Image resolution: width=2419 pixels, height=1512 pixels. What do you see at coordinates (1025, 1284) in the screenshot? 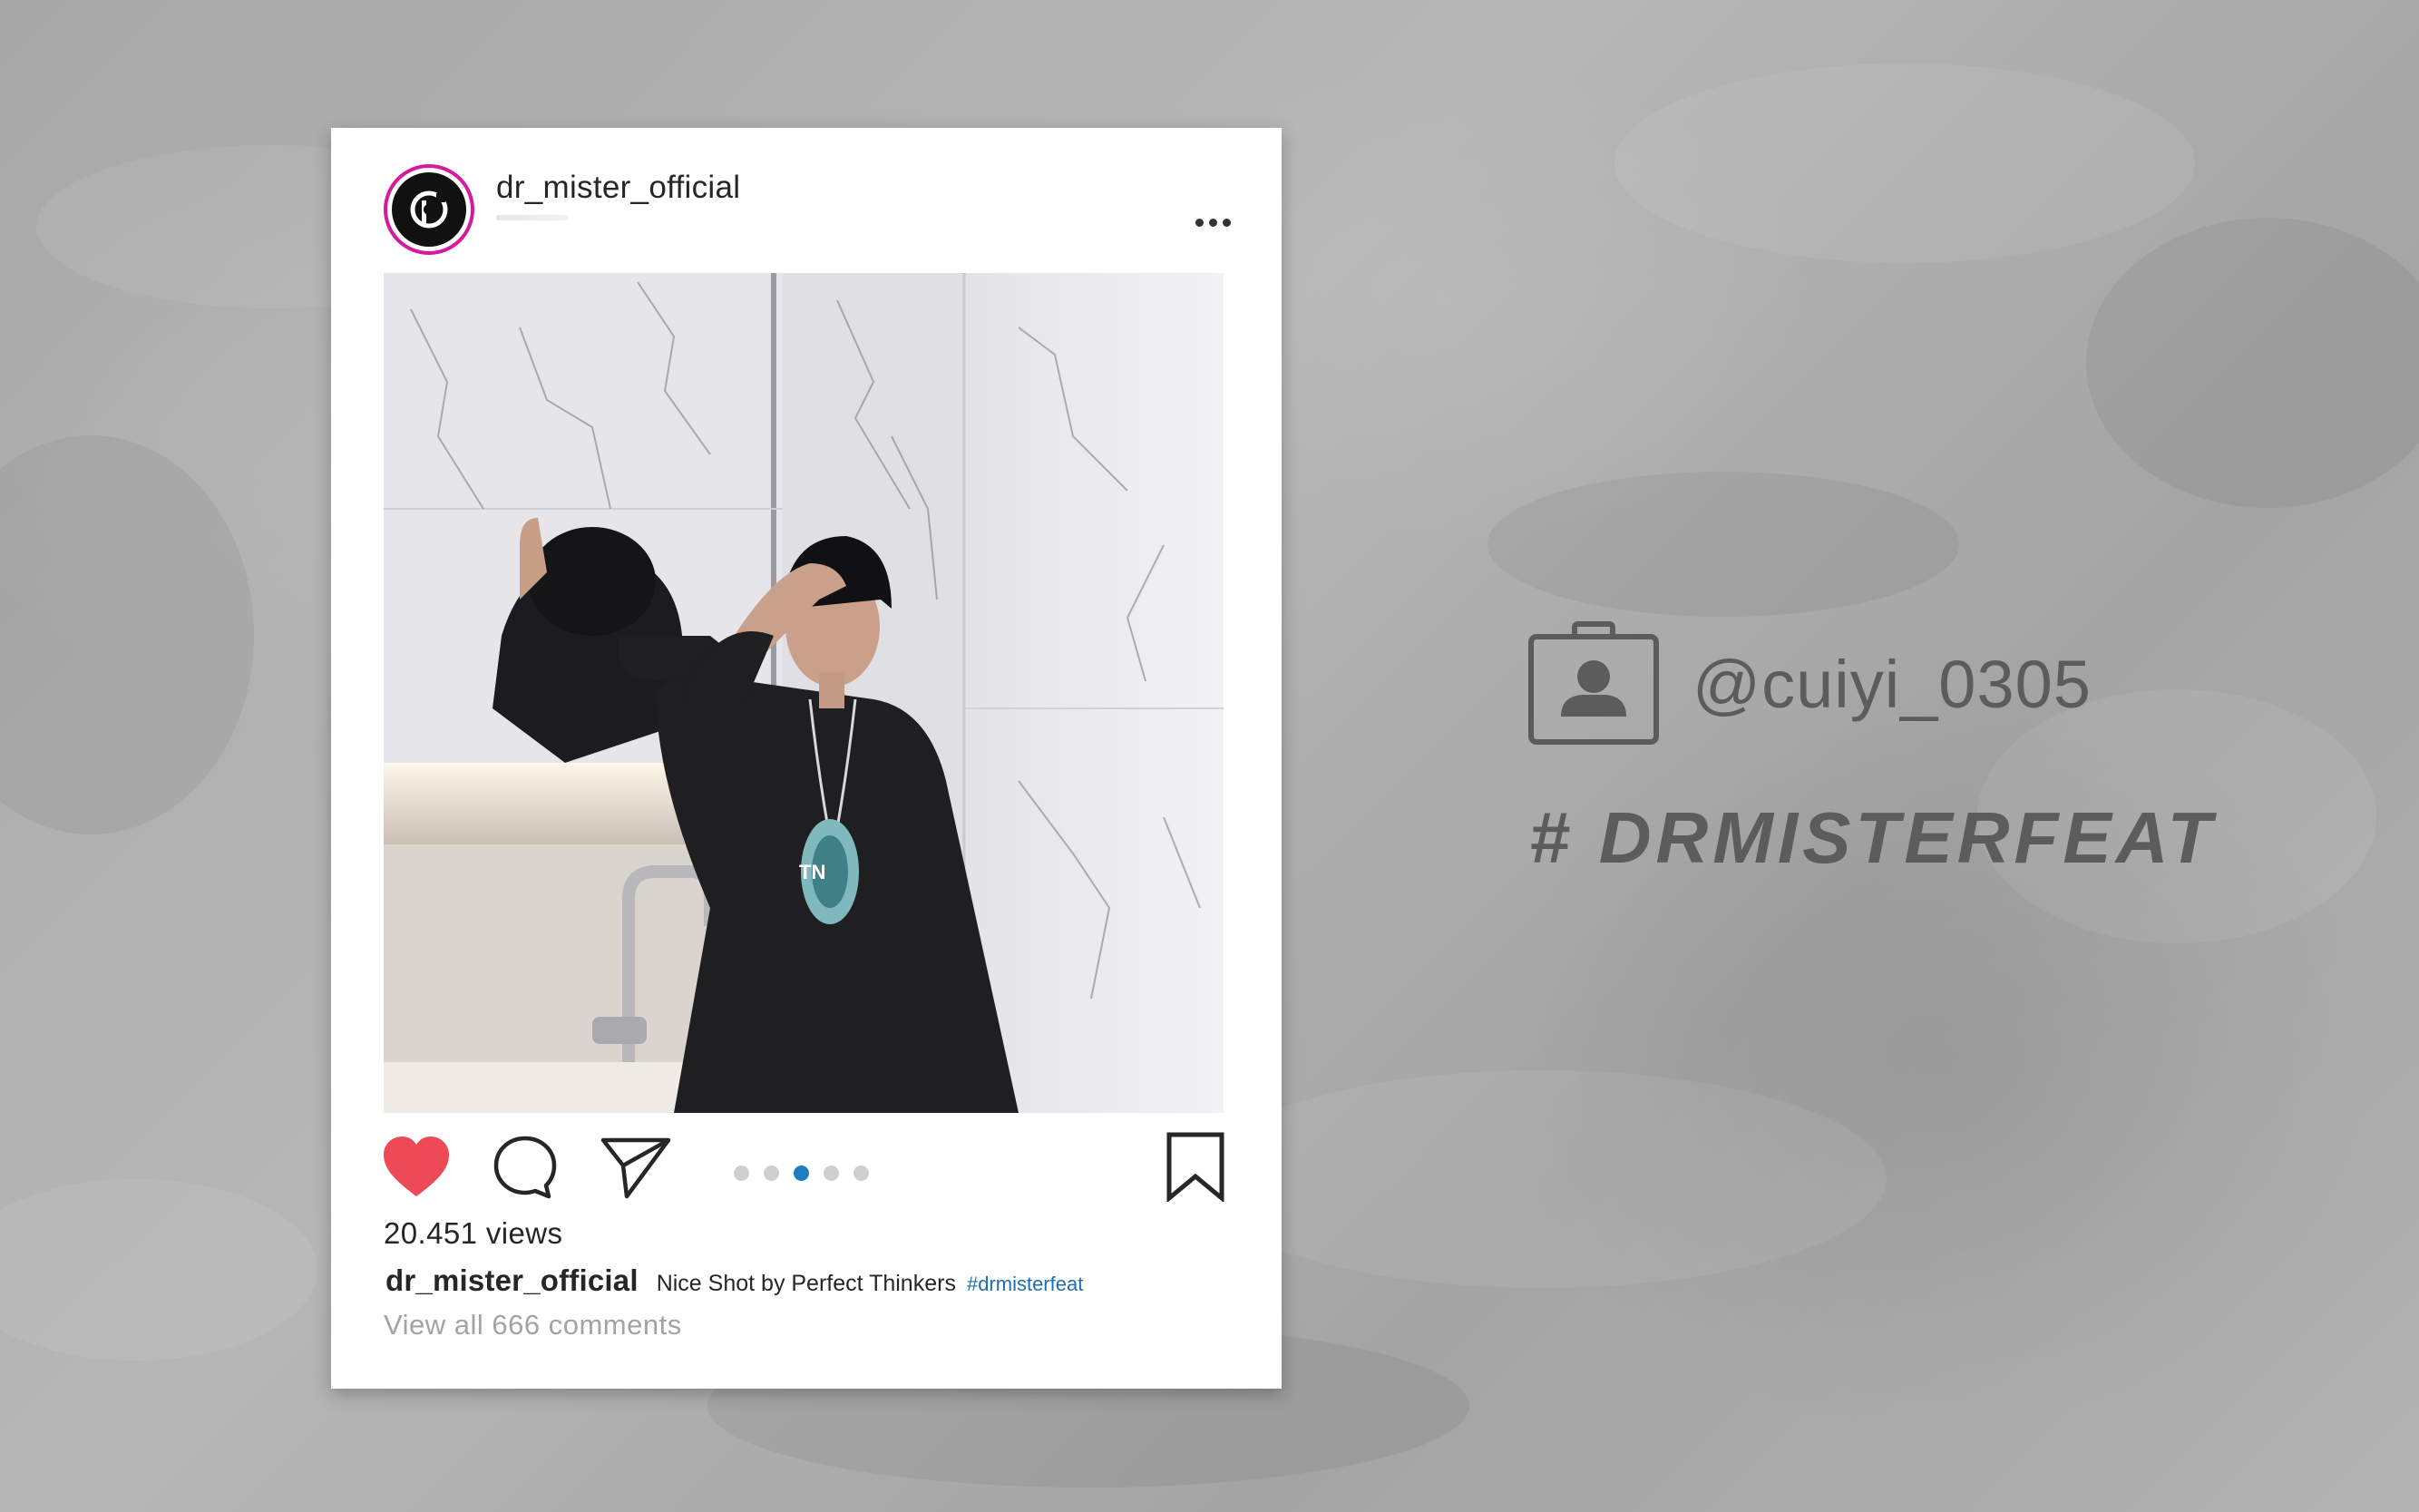
I see `caption-hashtag: #drmisterfeat` at bounding box center [1025, 1284].